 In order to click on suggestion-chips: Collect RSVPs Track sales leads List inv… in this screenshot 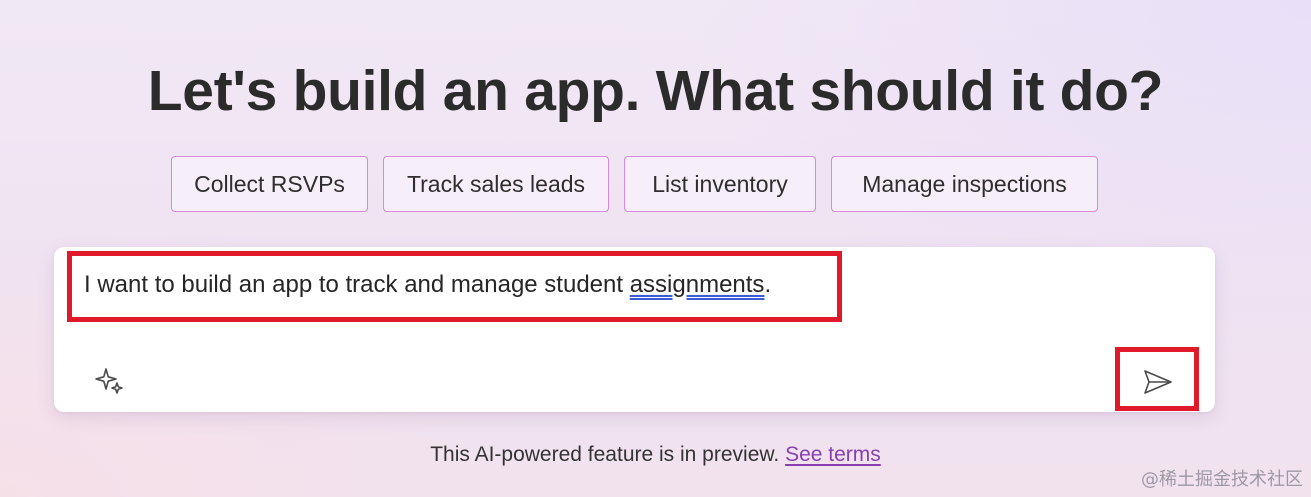, I will do `click(655, 185)`.